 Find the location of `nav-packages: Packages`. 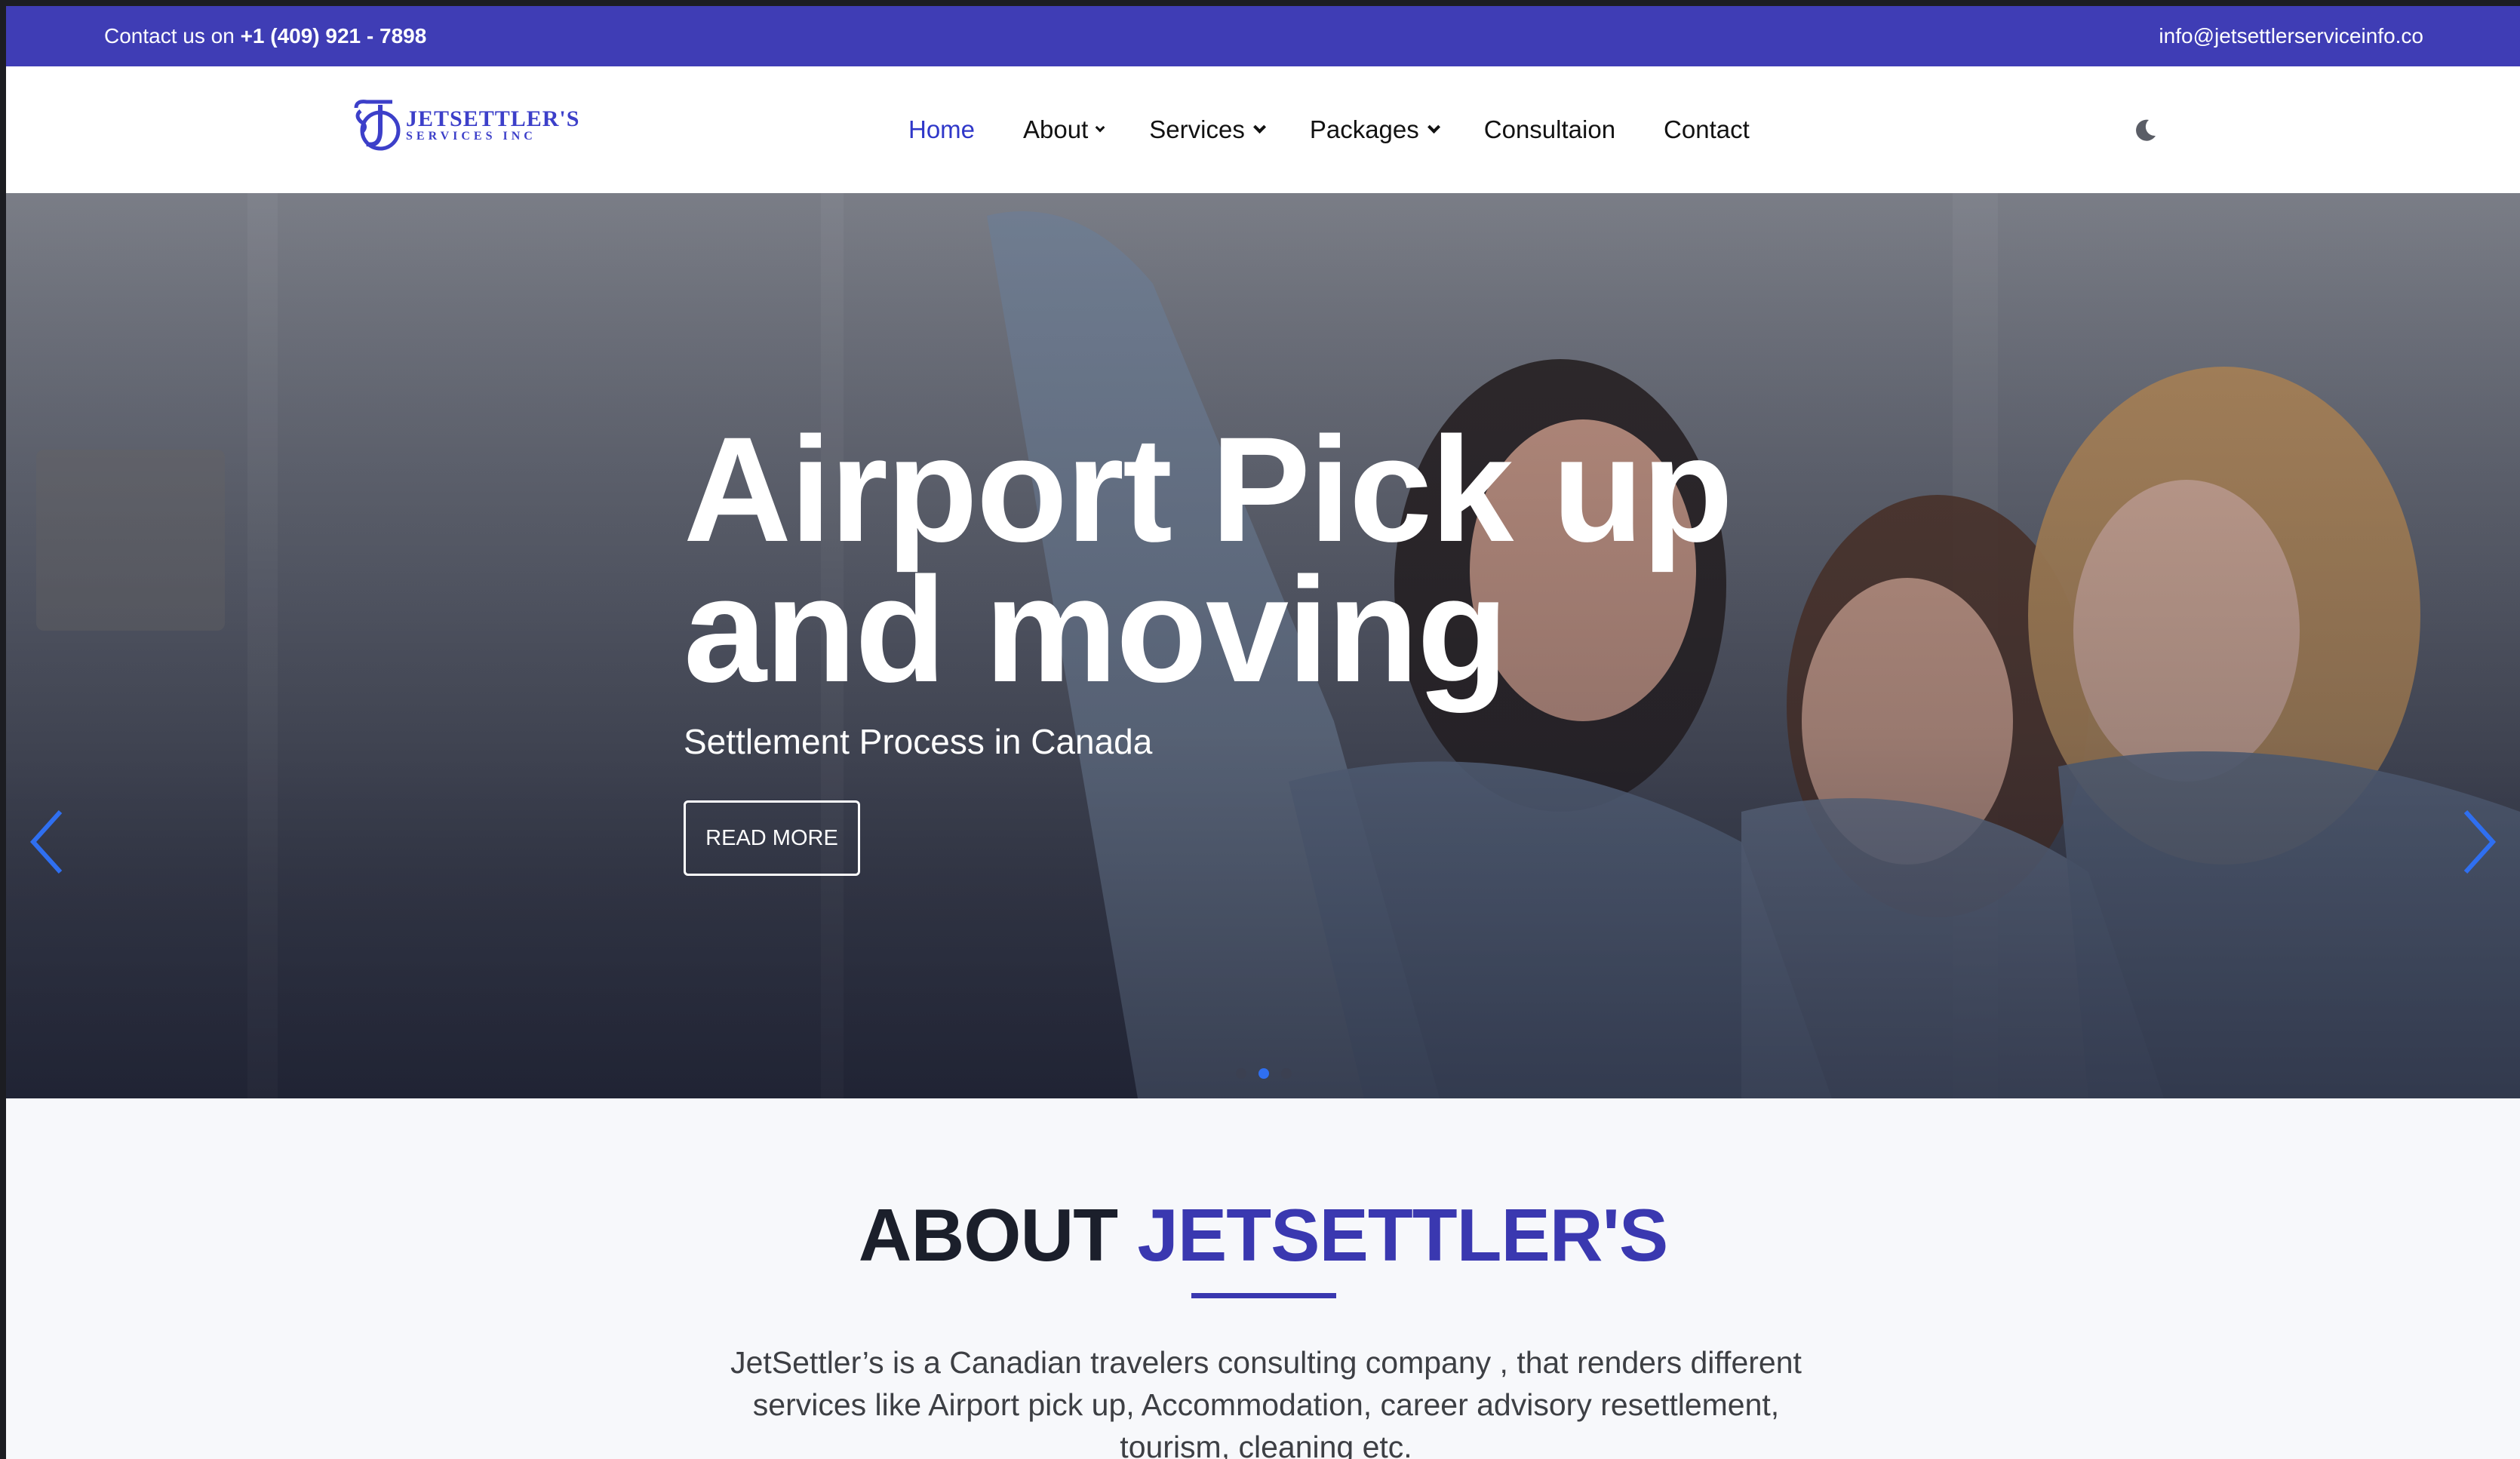

nav-packages: Packages is located at coordinates (1374, 129).